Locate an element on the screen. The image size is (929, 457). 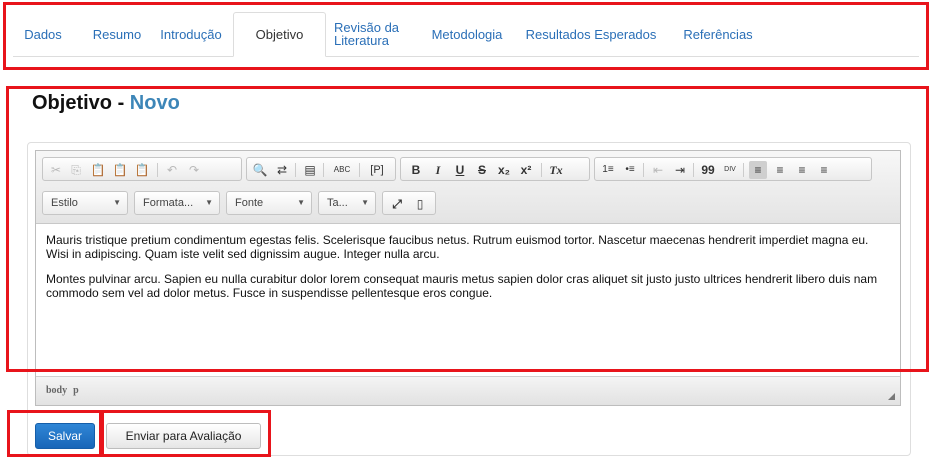
path-body: body is located at coordinates (56, 390).